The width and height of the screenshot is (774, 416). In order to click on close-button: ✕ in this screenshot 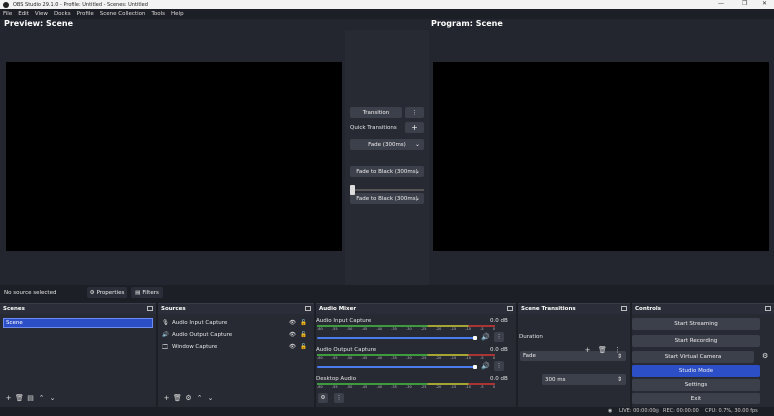, I will do `click(764, 3)`.